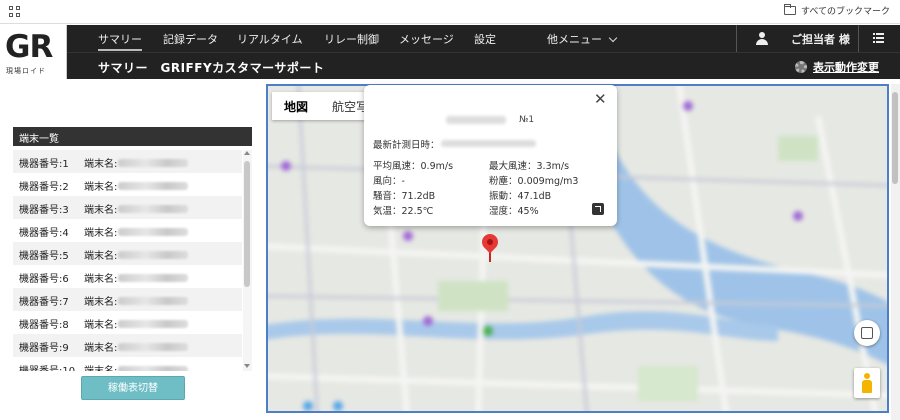 This screenshot has width=900, height=420. Describe the element at coordinates (190, 39) in the screenshot. I see `nav-records: 記録データ` at that location.